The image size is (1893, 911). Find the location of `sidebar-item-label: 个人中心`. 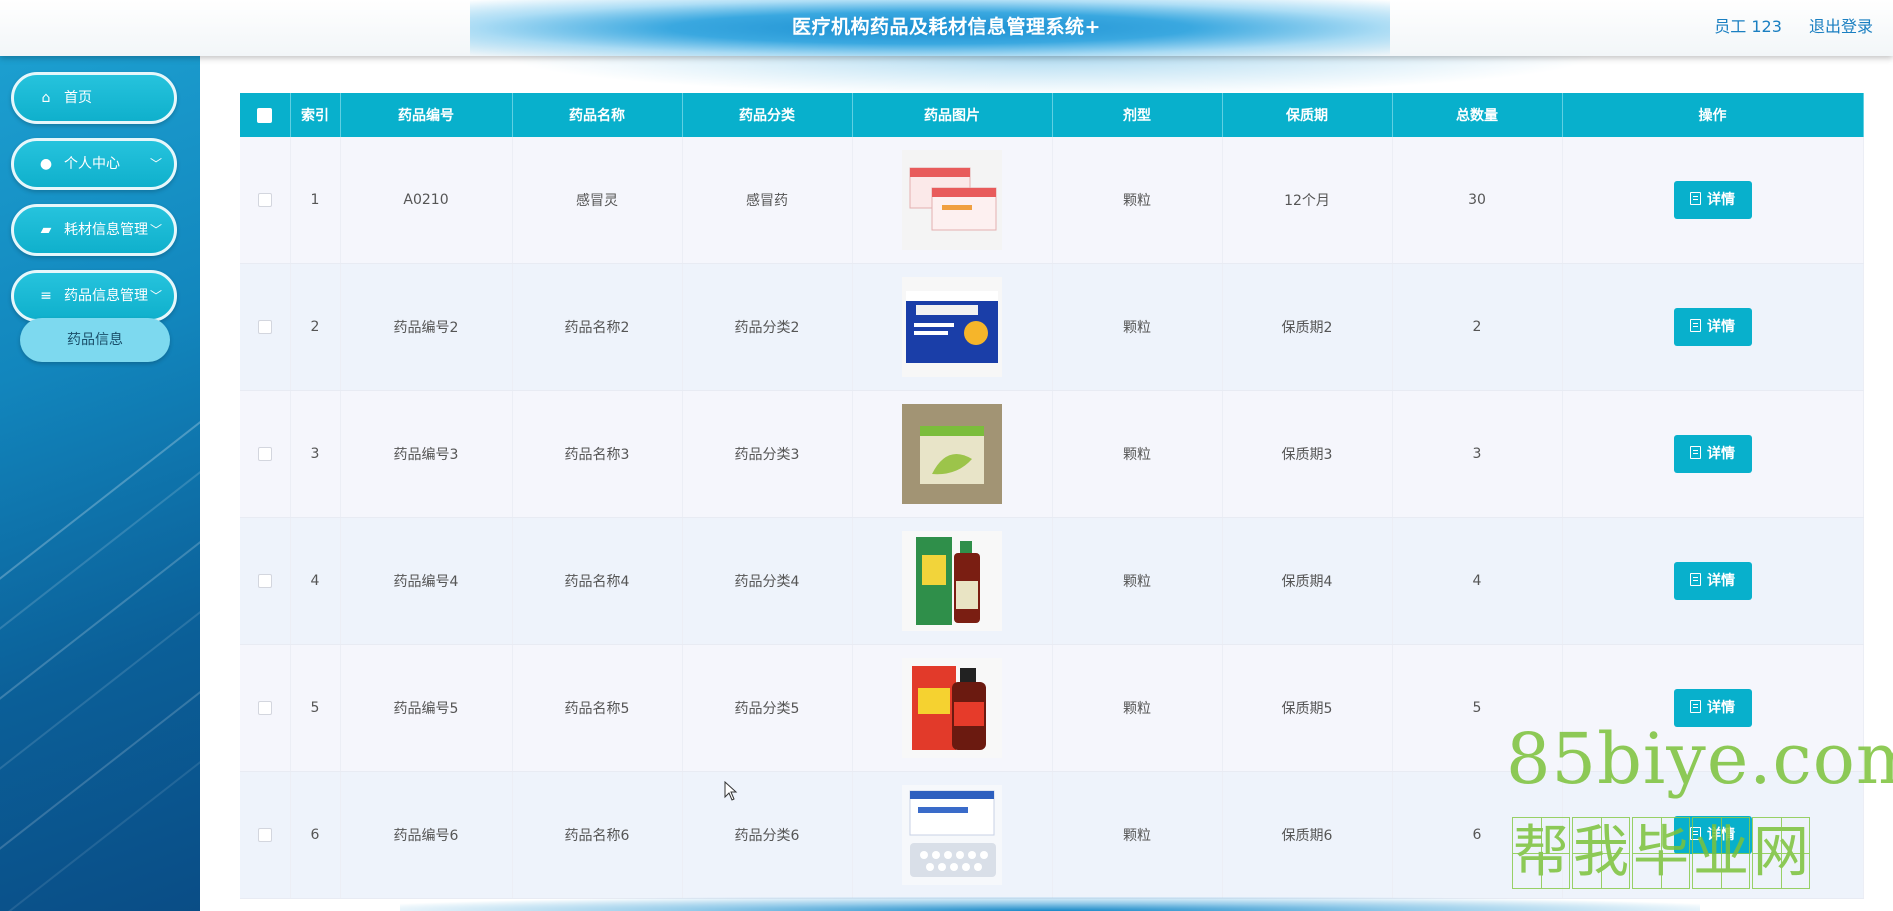

sidebar-item-label: 个人中心 is located at coordinates (92, 164).